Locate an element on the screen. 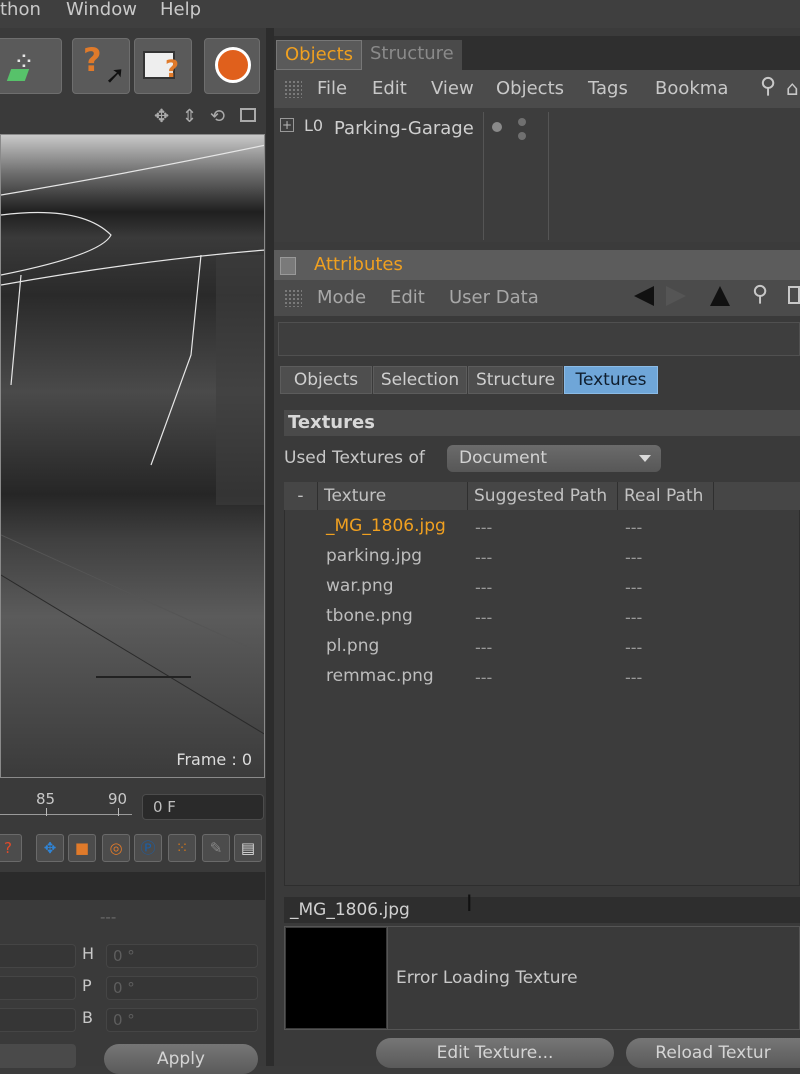  reload-texture-button: Reload Textur is located at coordinates (713, 1053).